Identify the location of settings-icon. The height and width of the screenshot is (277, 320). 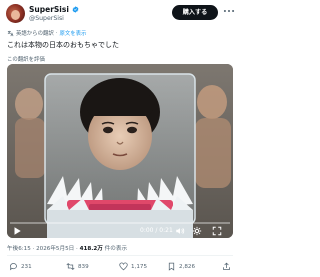
(197, 231).